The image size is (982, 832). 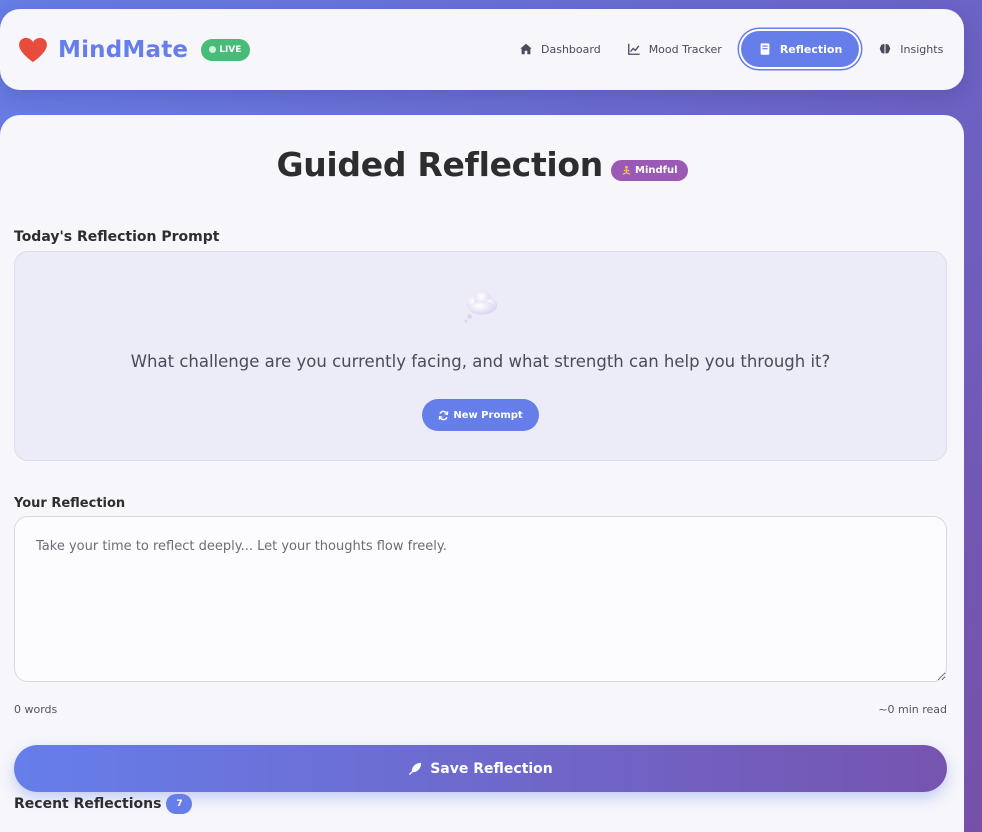 I want to click on word-count: 0 words, so click(x=36, y=709).